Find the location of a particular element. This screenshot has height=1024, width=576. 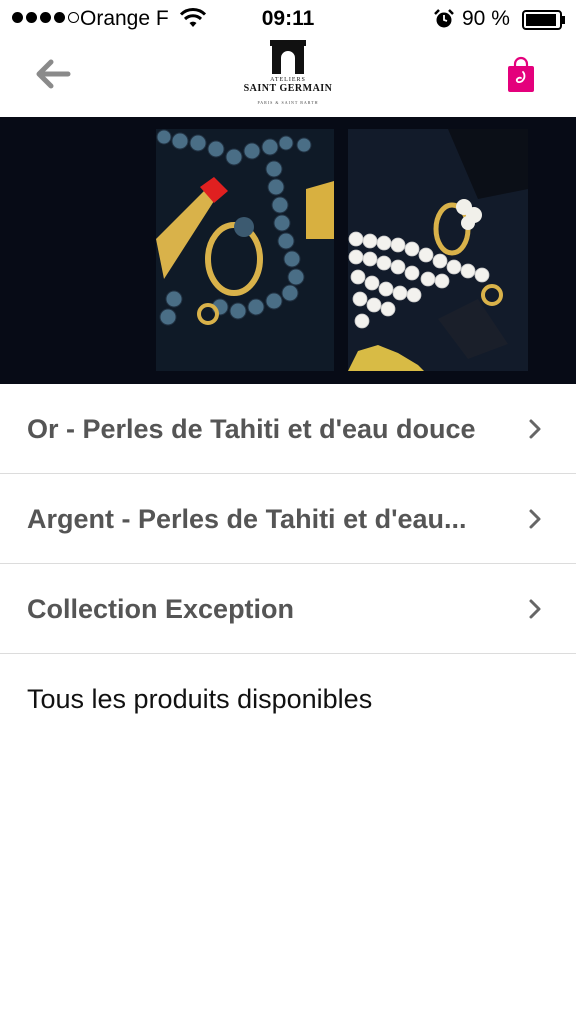

battery-icon is located at coordinates (543, 20).